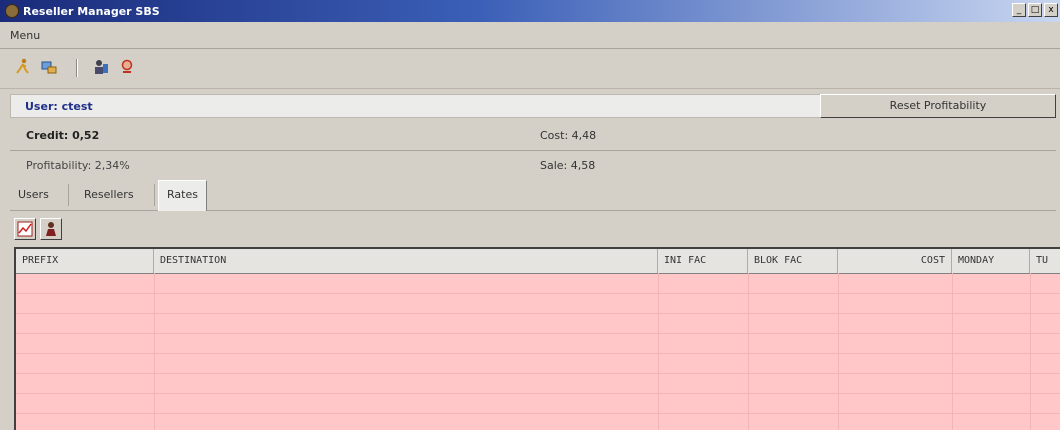 The image size is (1060, 430). What do you see at coordinates (703, 261) in the screenshot?
I see `column-header-ini-fac: INI FAC` at bounding box center [703, 261].